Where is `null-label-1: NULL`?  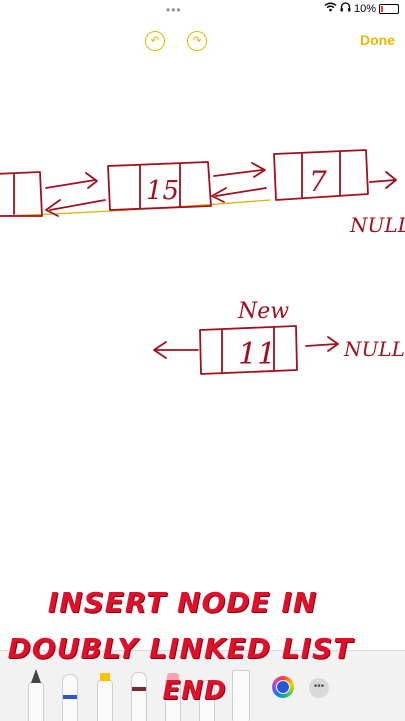
null-label-1: NULL is located at coordinates (377, 225).